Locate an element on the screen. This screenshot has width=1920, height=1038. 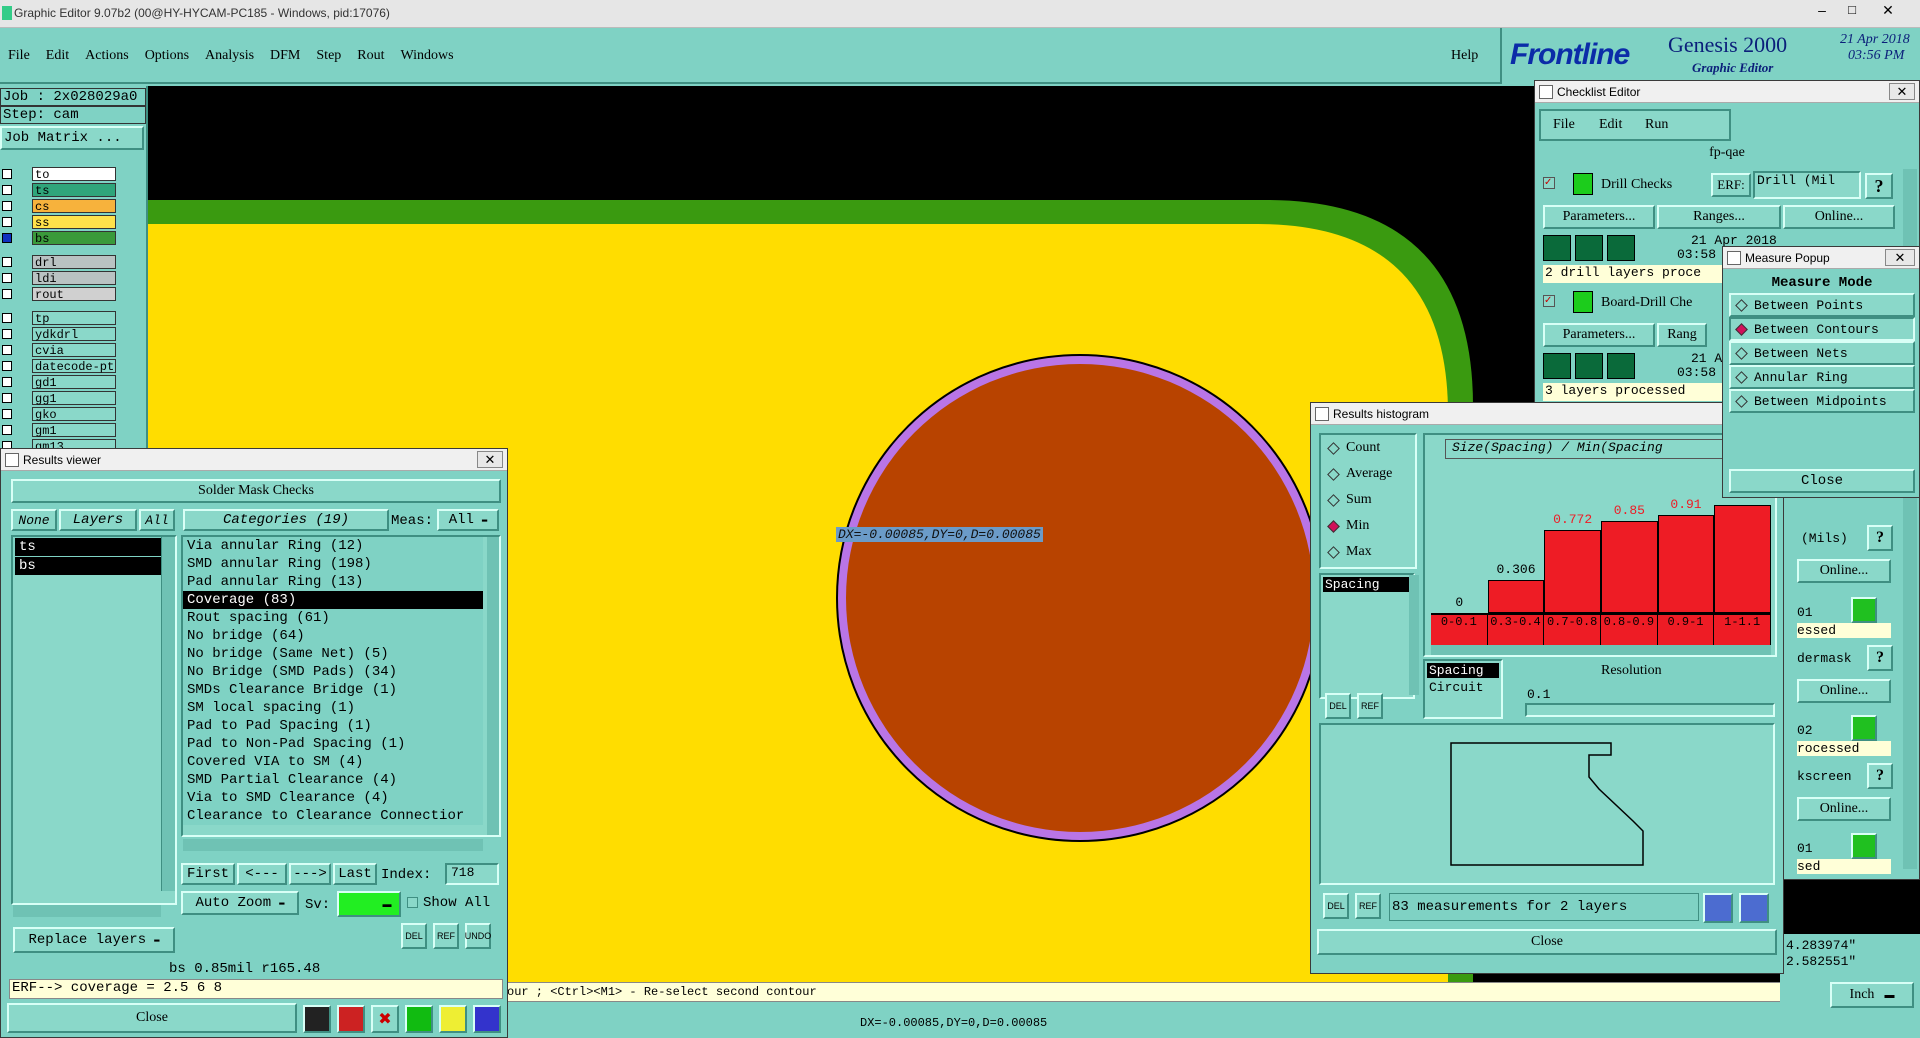
stat-list: Spacing is located at coordinates (1367, 636).